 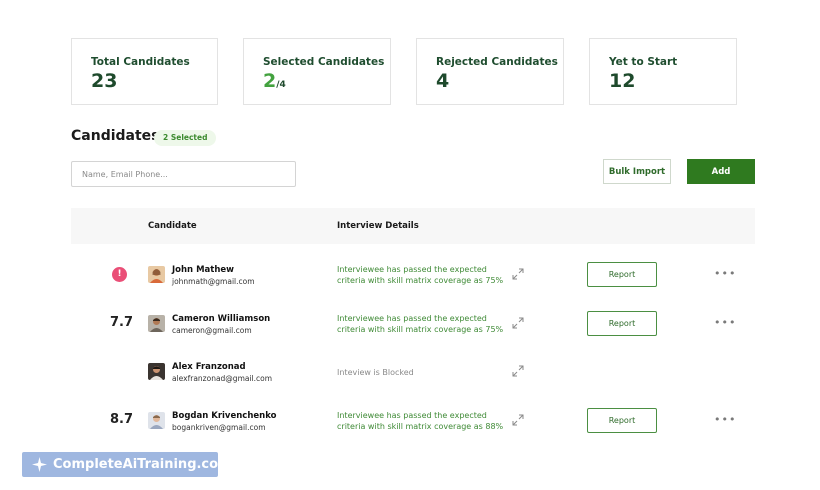 What do you see at coordinates (183, 174) in the screenshot?
I see `search-input` at bounding box center [183, 174].